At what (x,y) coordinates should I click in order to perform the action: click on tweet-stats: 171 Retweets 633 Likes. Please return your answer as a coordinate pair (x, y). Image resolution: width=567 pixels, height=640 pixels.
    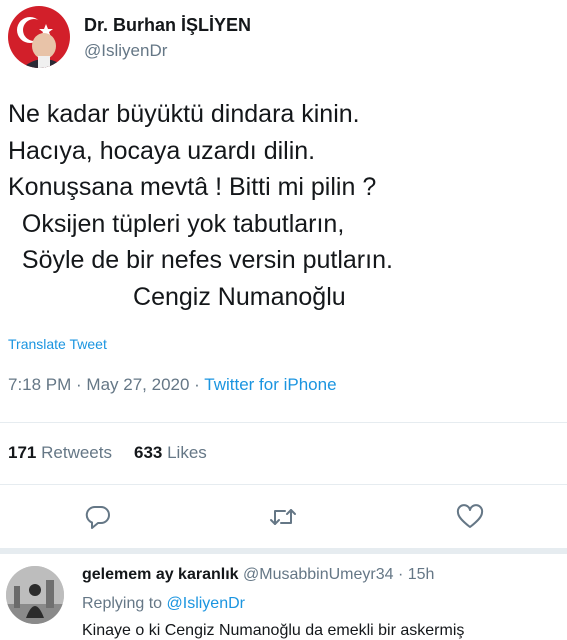
    Looking at the image, I should click on (107, 453).